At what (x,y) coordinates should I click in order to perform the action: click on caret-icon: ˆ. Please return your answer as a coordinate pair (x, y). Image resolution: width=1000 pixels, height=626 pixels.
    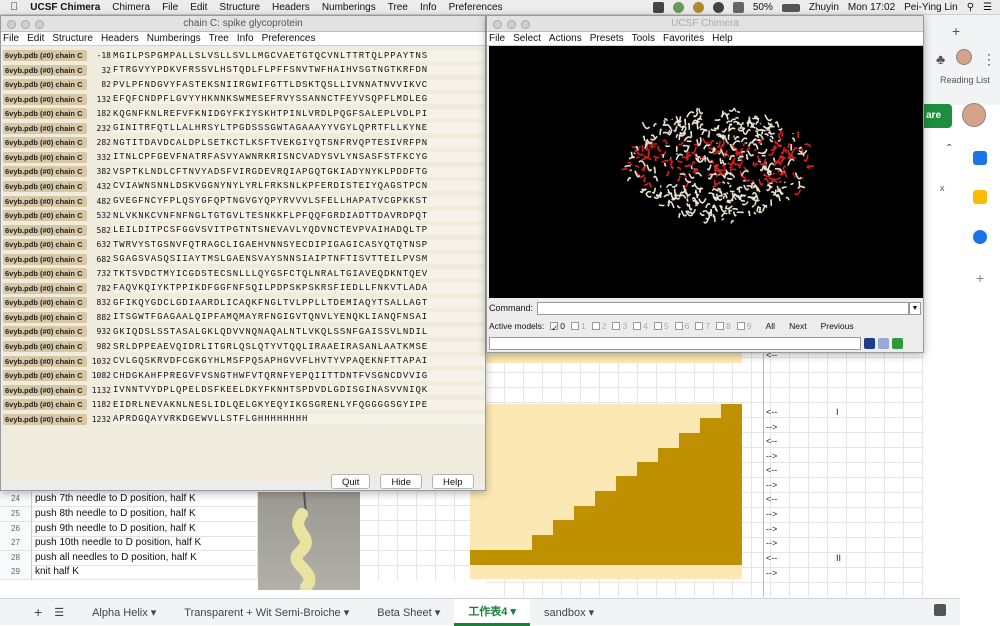
    Looking at the image, I should click on (949, 149).